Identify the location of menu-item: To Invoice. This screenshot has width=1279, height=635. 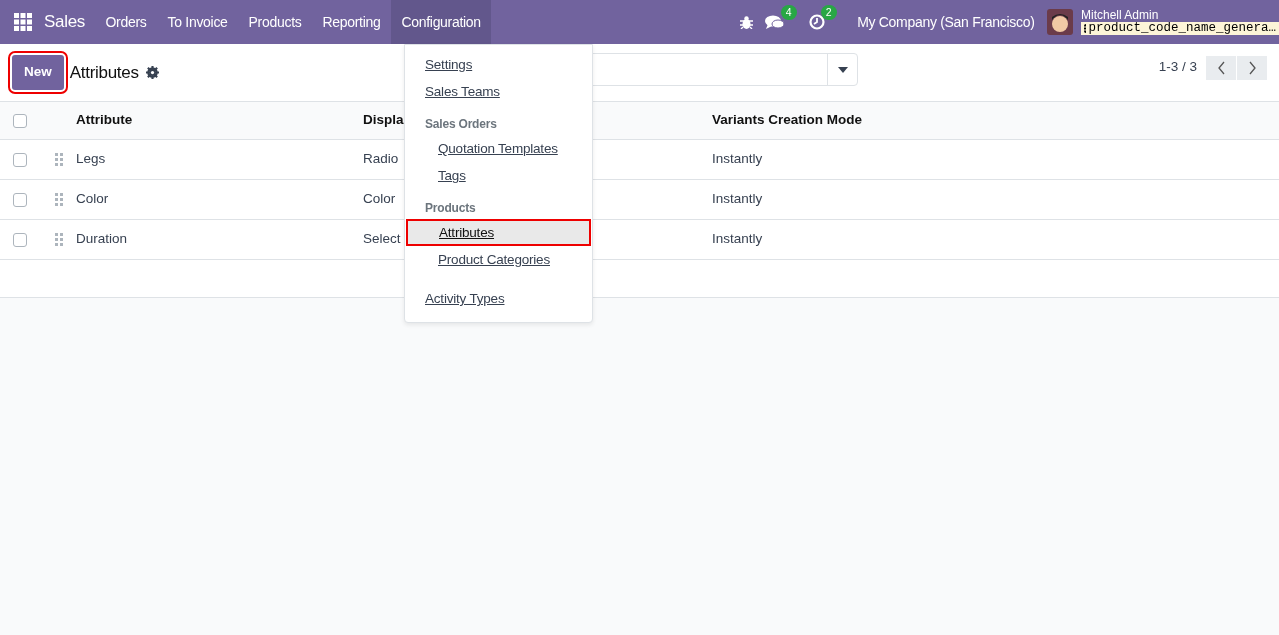
(198, 22).